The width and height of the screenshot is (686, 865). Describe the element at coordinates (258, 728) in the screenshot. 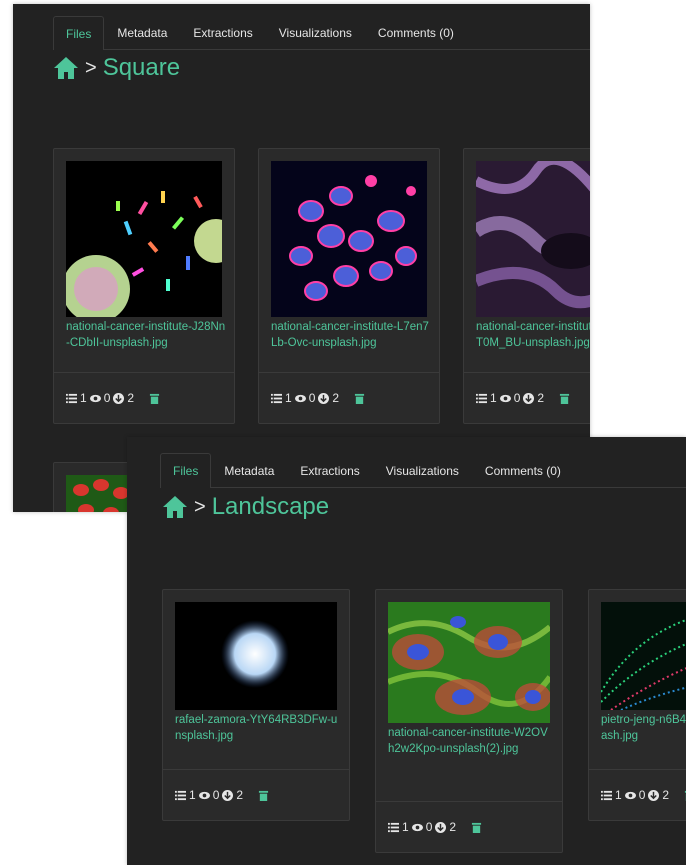

I see `file-name-link: rafael-zamora-YtY64RB3DFw-unsplash.jpg` at that location.